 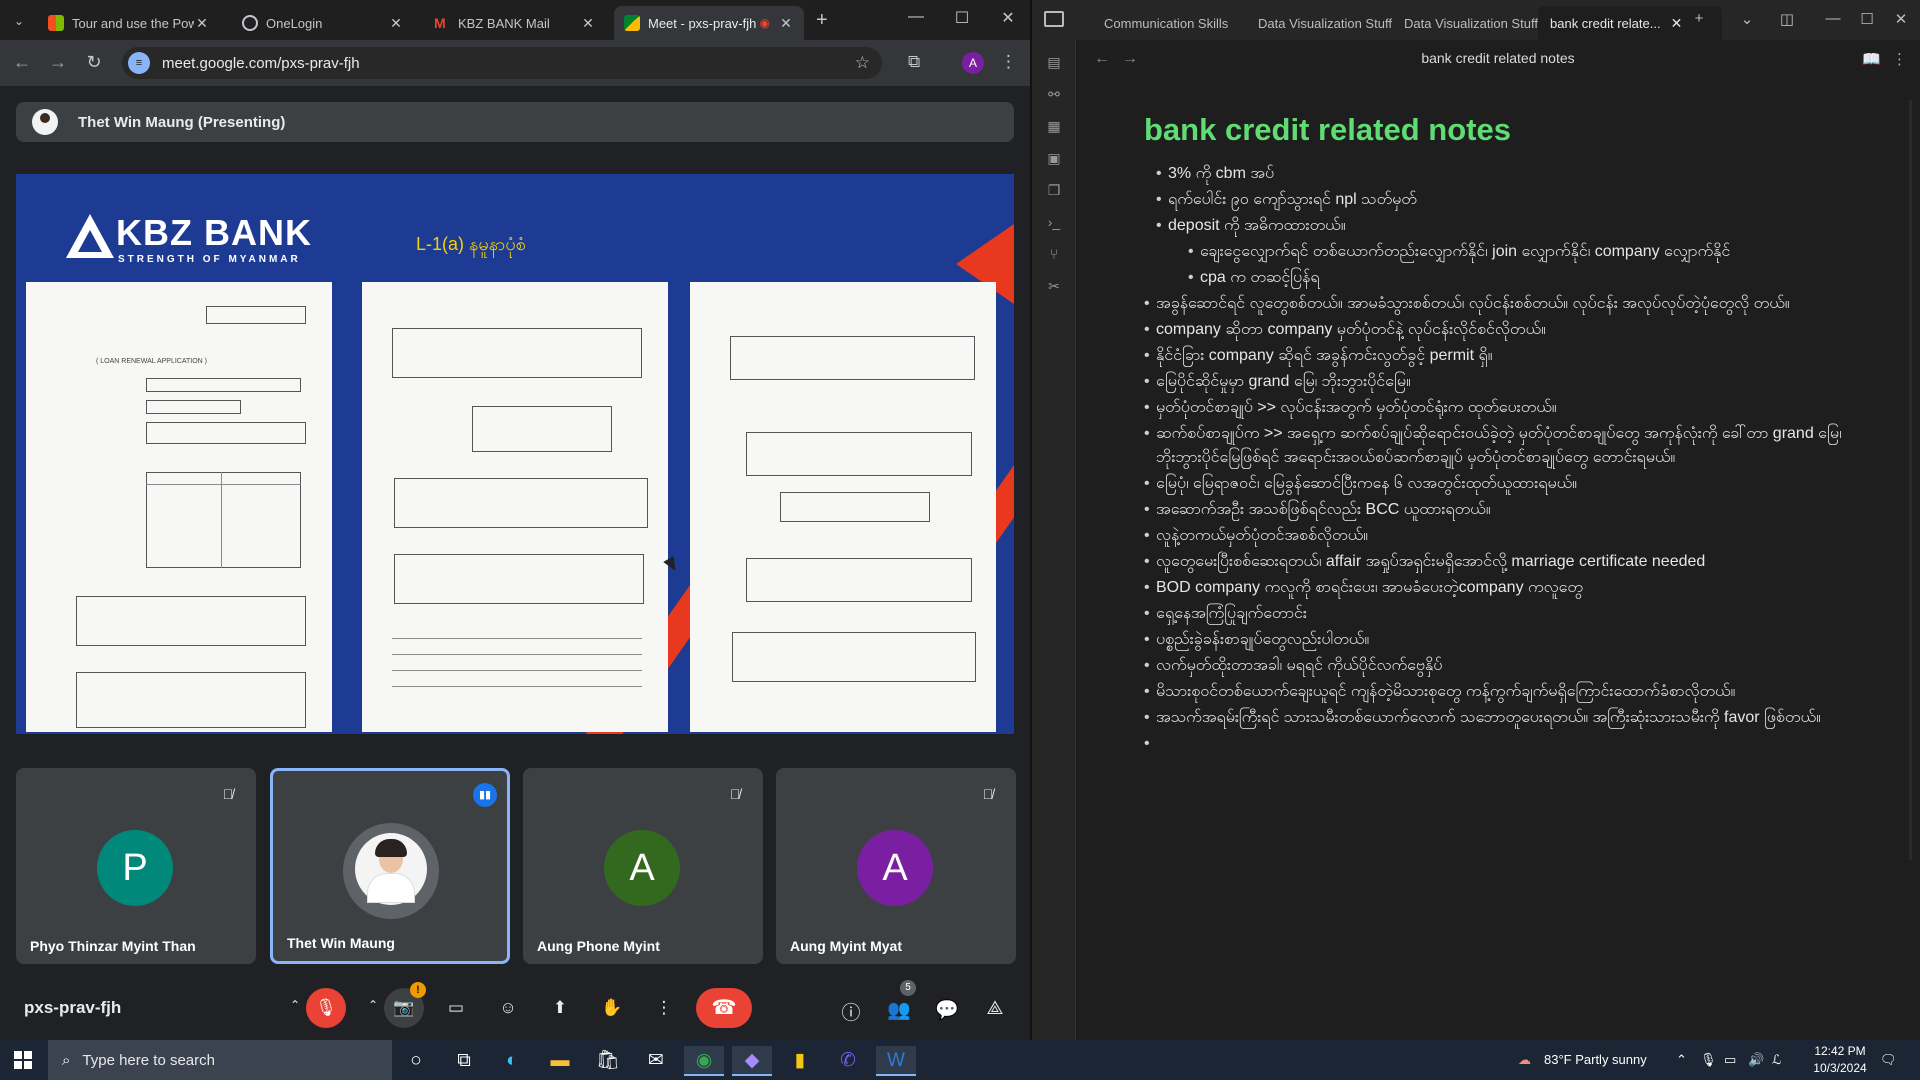 What do you see at coordinates (1054, 190) in the screenshot?
I see `copy-icon: ❐` at bounding box center [1054, 190].